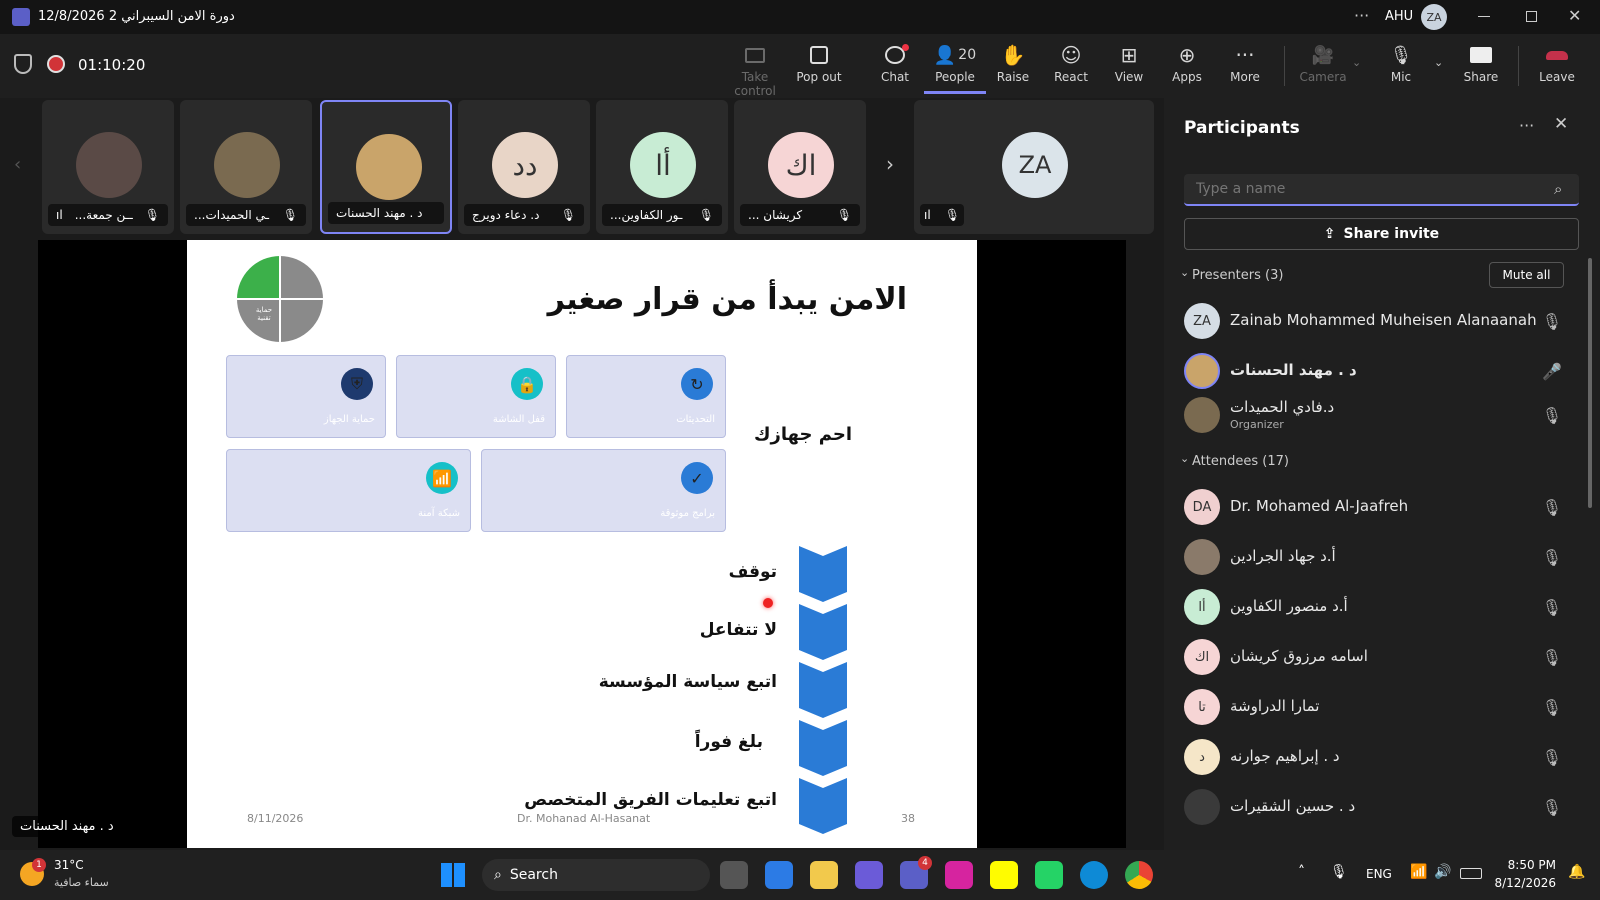 The image size is (1600, 900). Describe the element at coordinates (1139, 875) in the screenshot. I see `chrome-icon` at that location.